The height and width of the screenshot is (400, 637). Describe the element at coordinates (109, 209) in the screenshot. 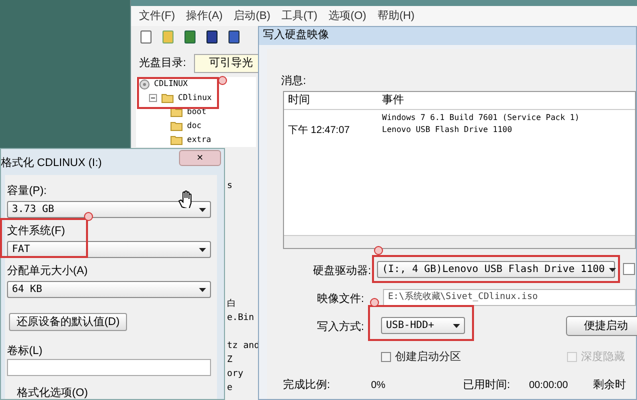

I see `dropdown: 3.73 GB` at that location.